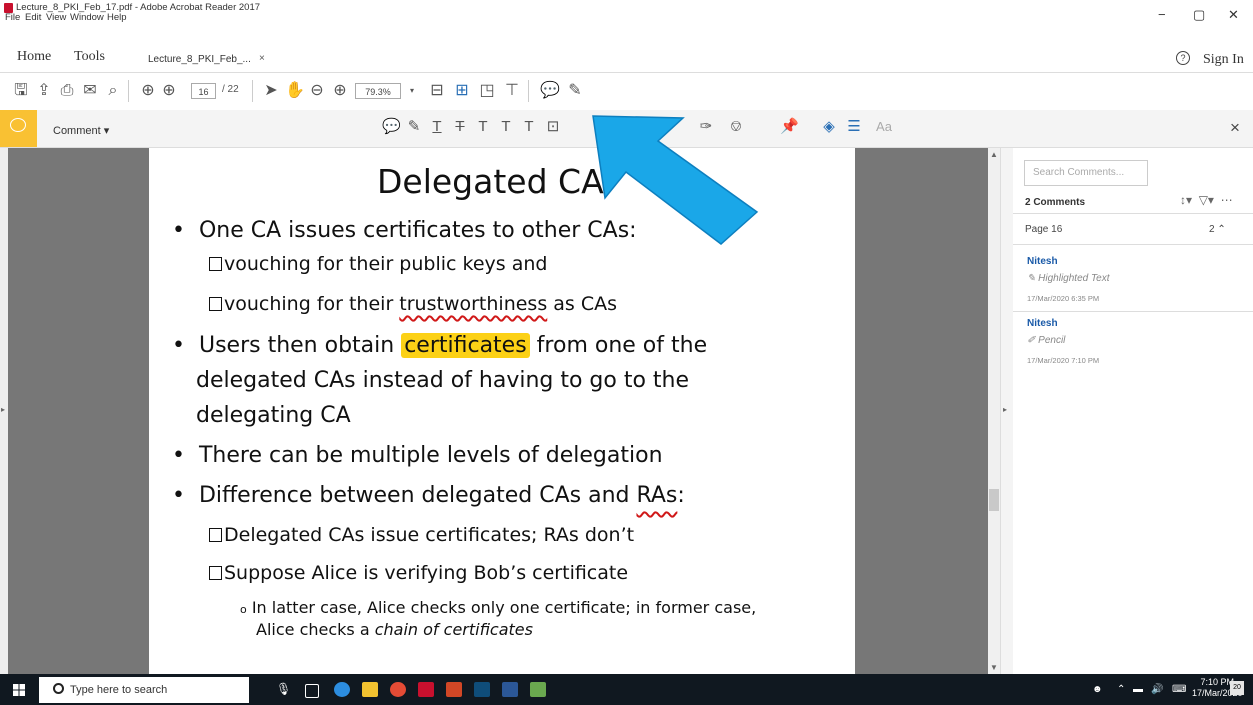  I want to click on expand-left-panel-icon: ▸, so click(3, 409).